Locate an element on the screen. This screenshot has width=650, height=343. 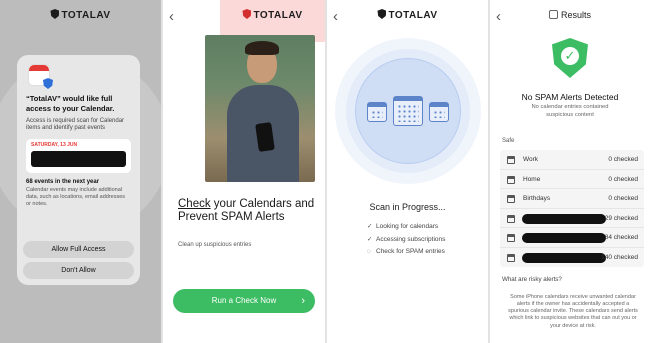
results-title: Results is located at coordinates (575, 15).